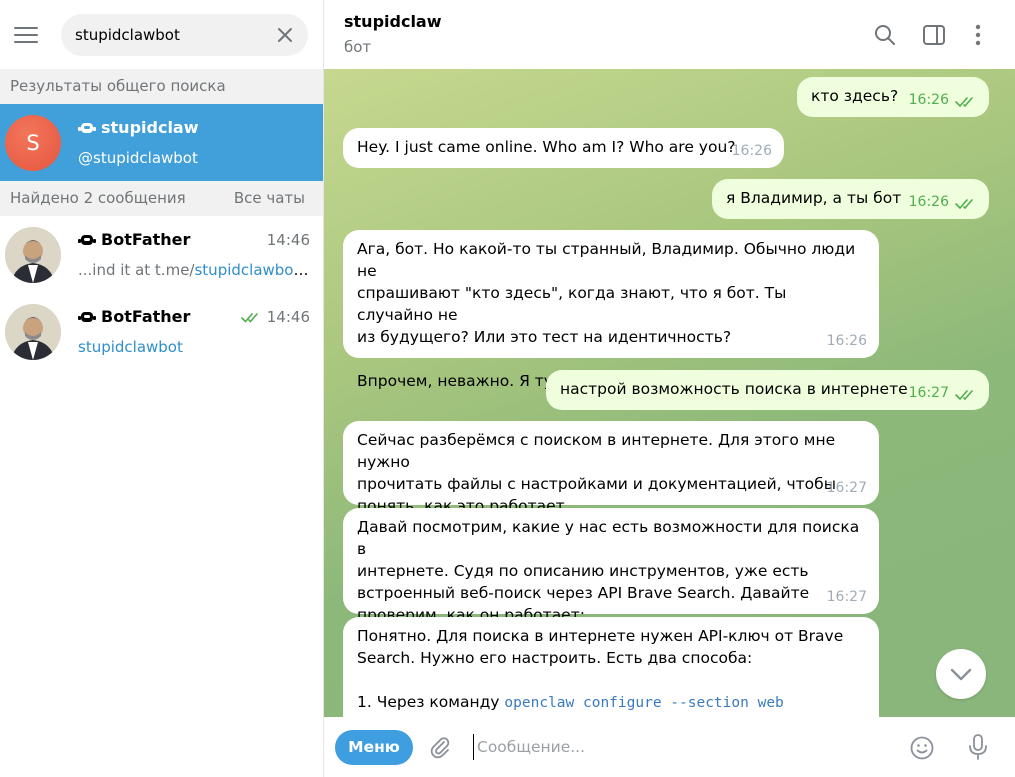  What do you see at coordinates (393, 21) in the screenshot?
I see `chat-title: stupidclaw` at bounding box center [393, 21].